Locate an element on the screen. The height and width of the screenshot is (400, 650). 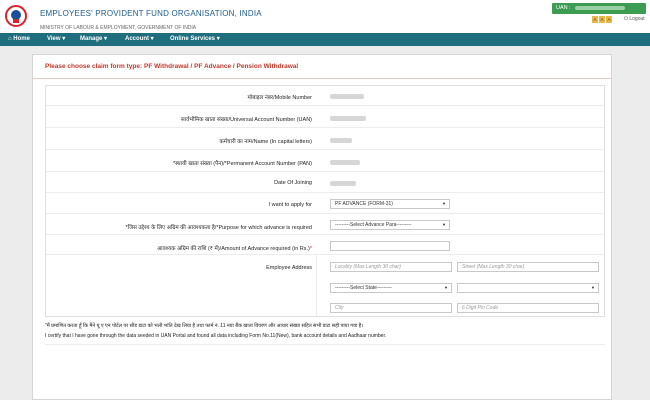
nav-account: Account ▾ is located at coordinates (139, 39).